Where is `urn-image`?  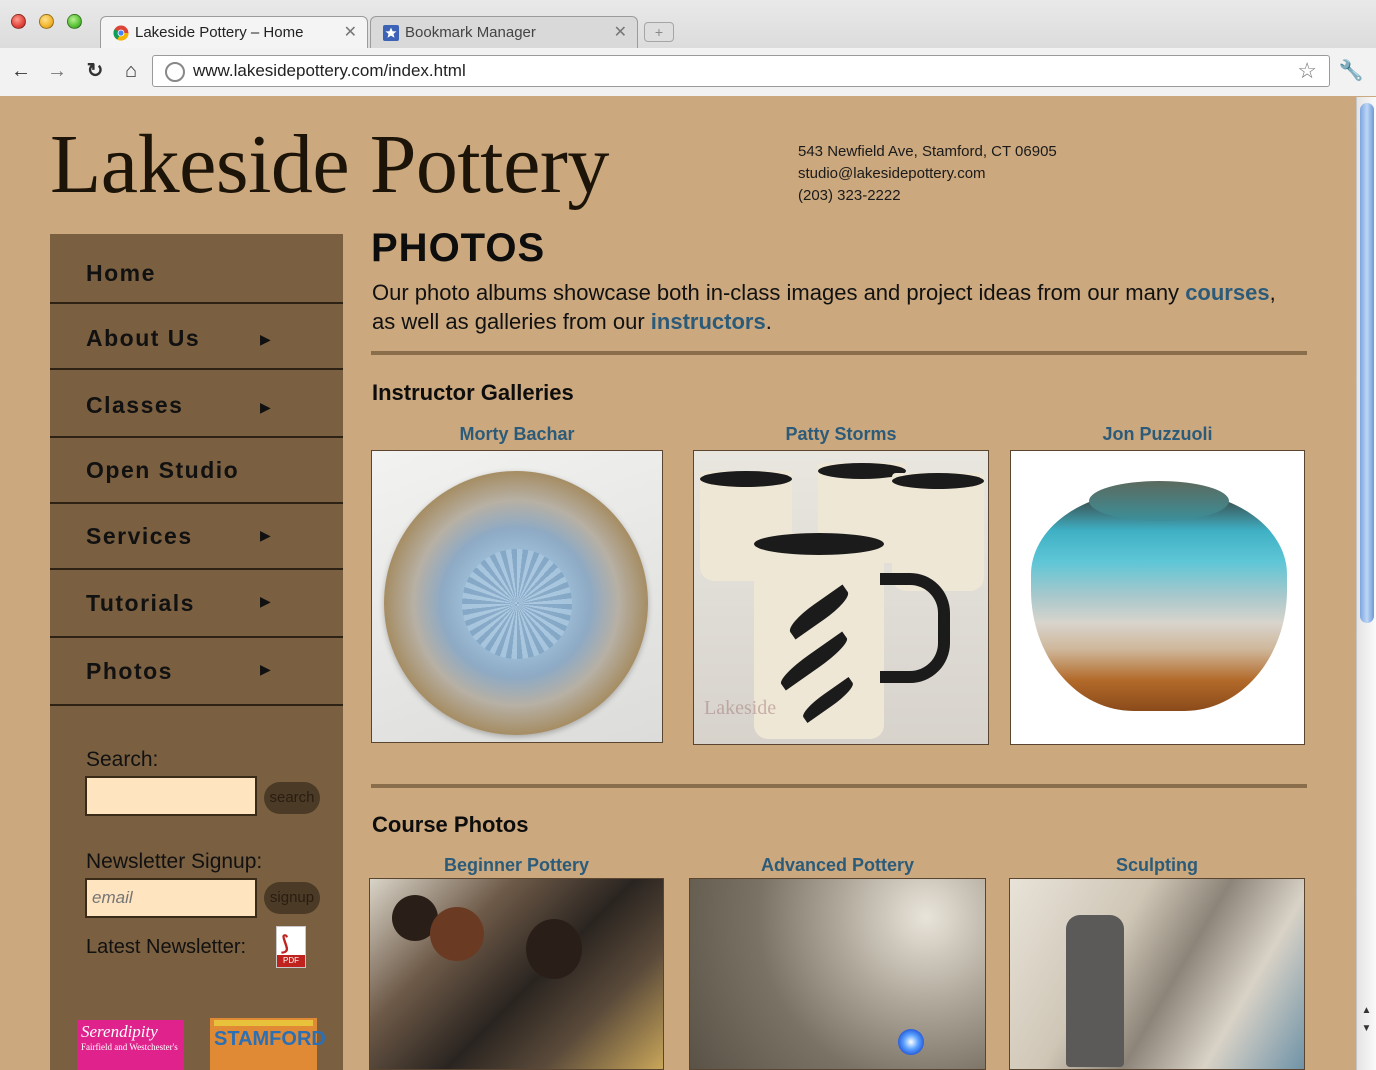
urn-image is located at coordinates (1159, 601).